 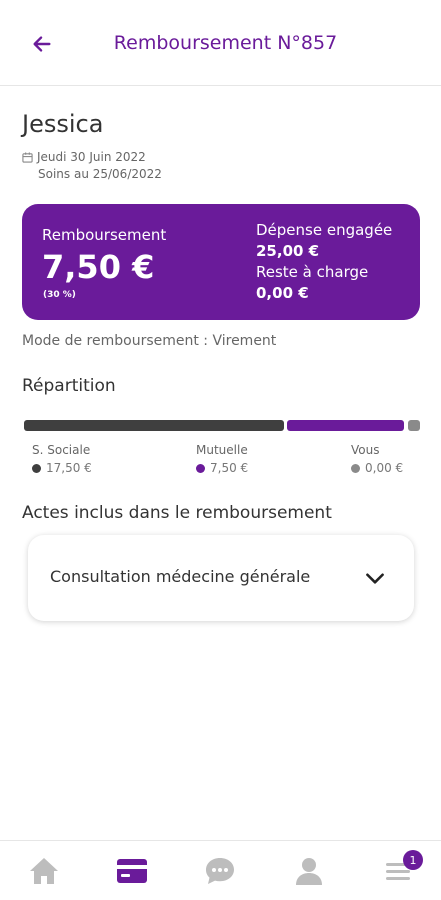 I want to click on home-icon, so click(x=44, y=871).